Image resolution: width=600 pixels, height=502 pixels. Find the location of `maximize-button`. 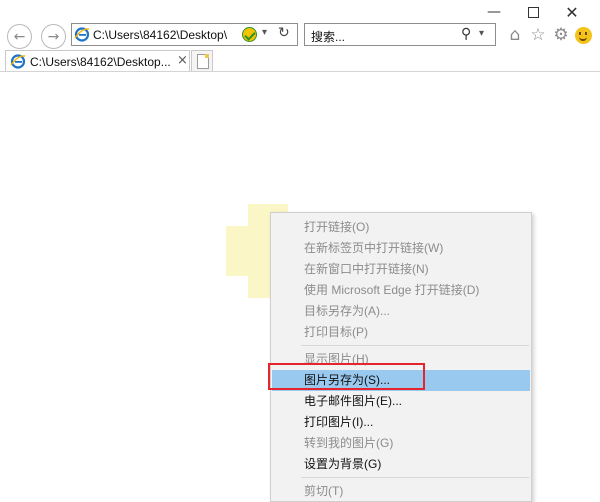

maximize-button is located at coordinates (533, 12).